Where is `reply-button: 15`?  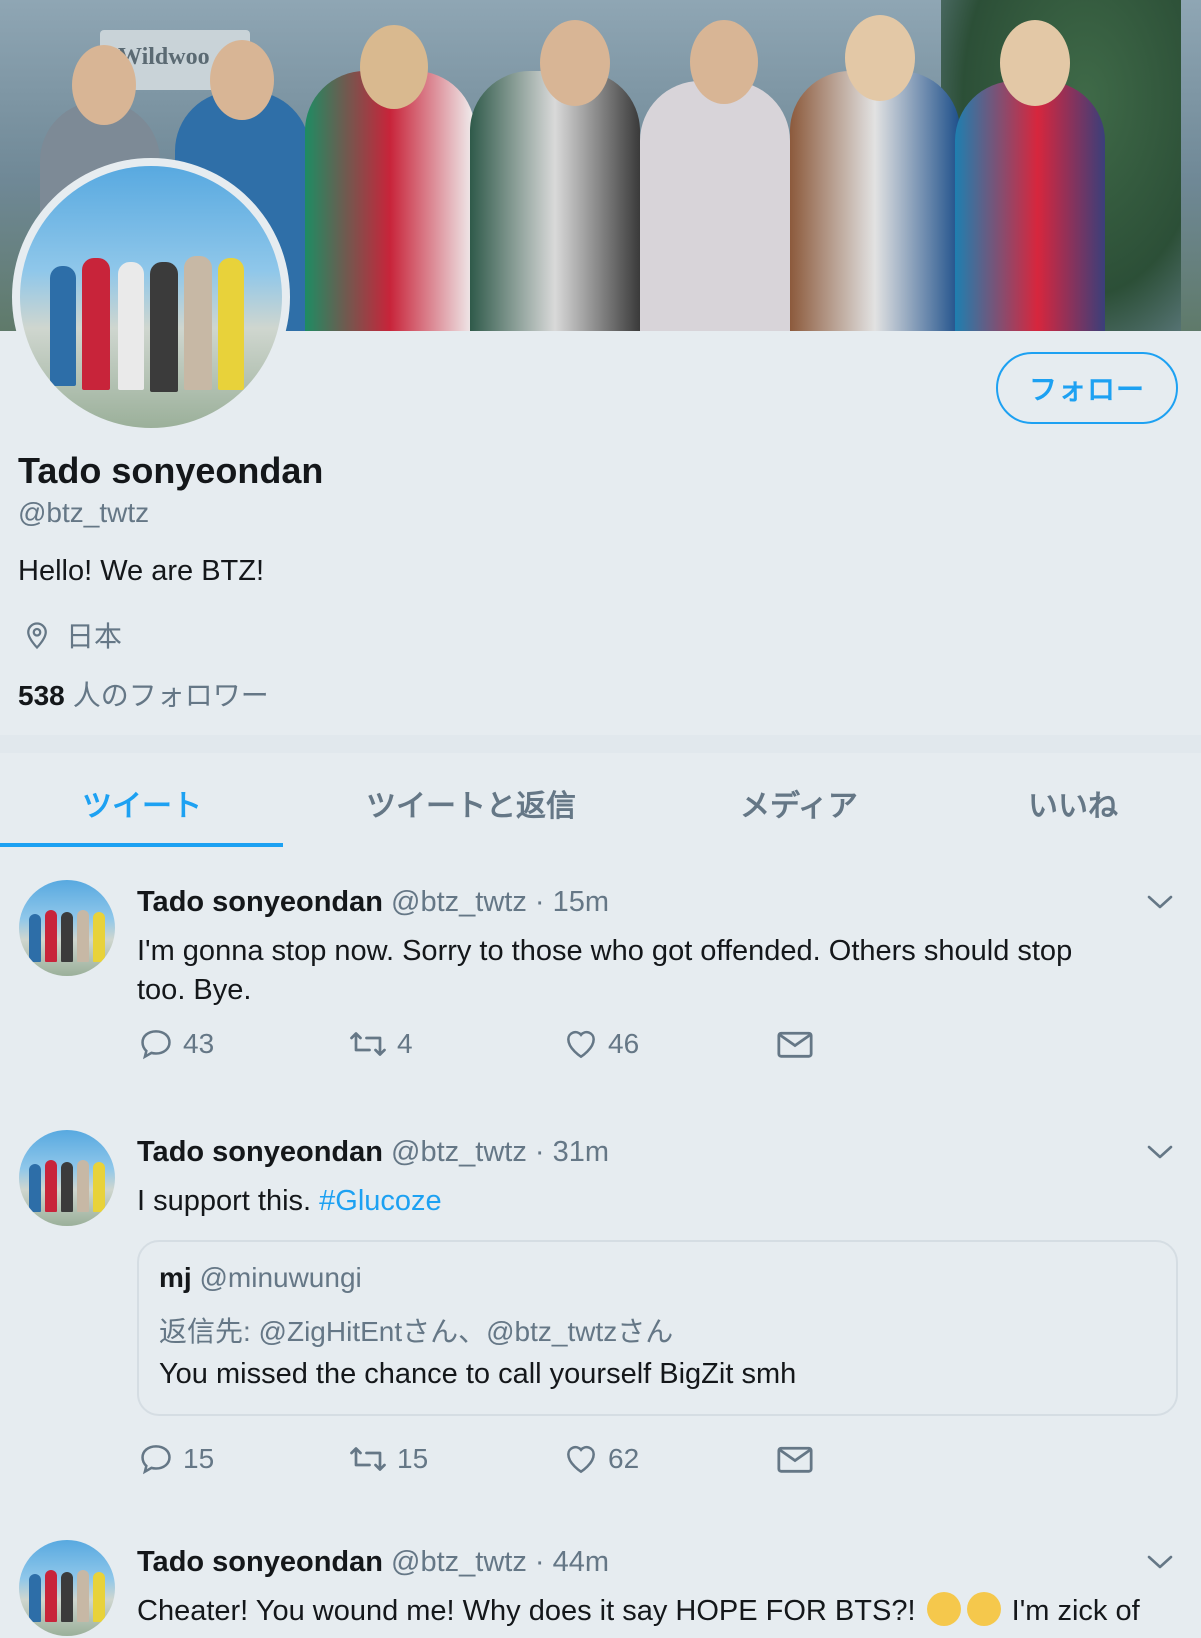
reply-button: 15 is located at coordinates (175, 1459).